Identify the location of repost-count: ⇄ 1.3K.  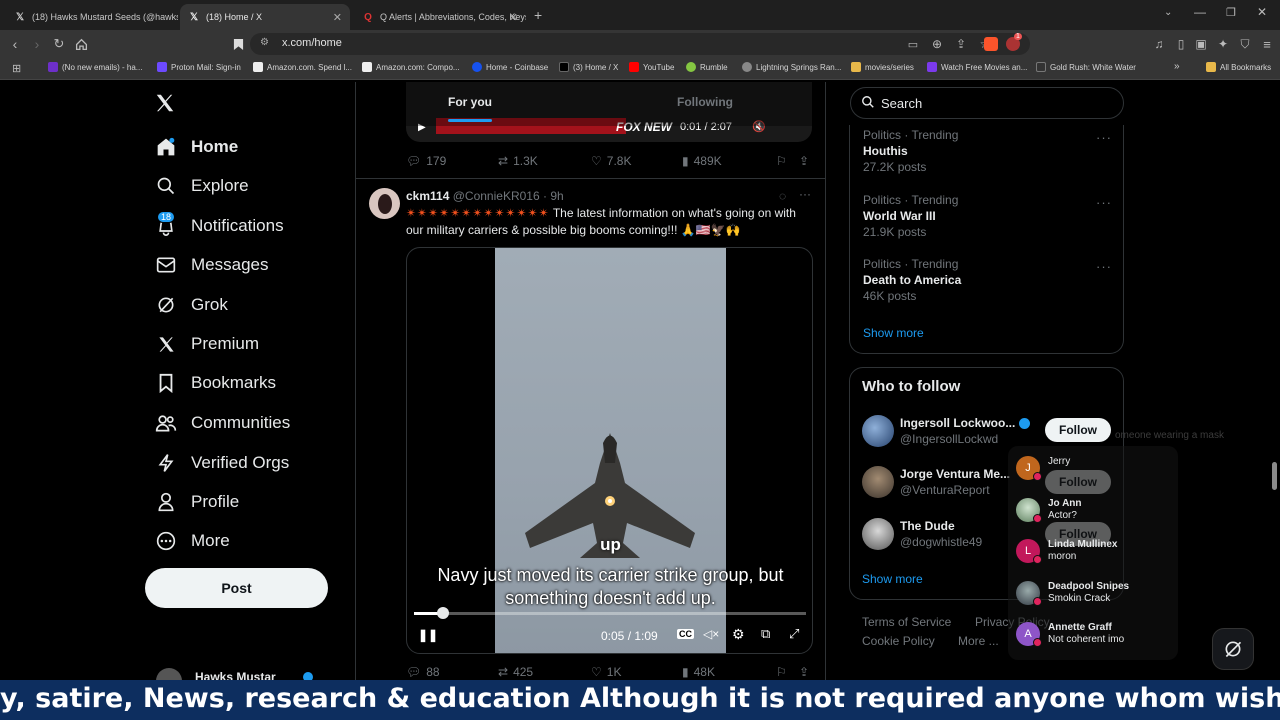
(518, 161).